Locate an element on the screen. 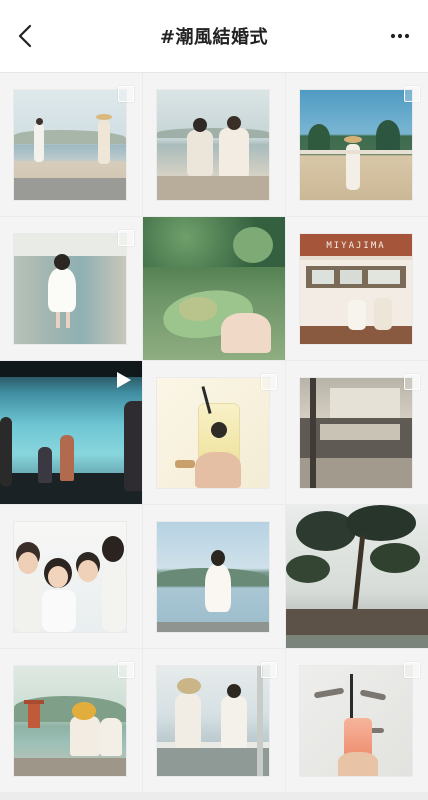 This screenshot has width=428, height=800. photo-beach-couple is located at coordinates (70, 145).